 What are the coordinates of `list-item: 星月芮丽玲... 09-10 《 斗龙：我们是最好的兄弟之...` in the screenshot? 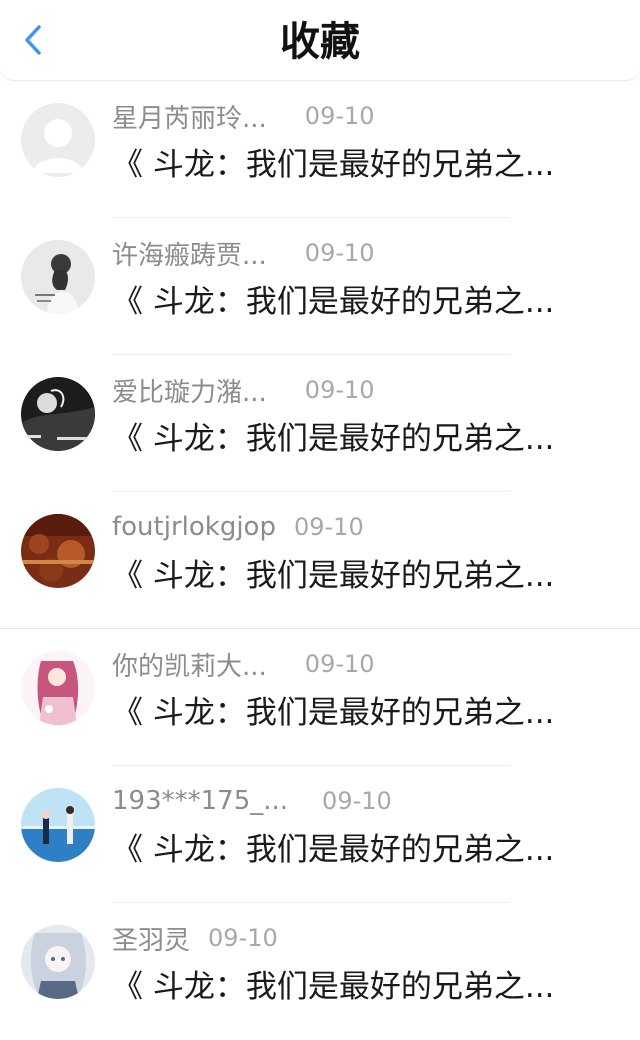 It's located at (320, 149).